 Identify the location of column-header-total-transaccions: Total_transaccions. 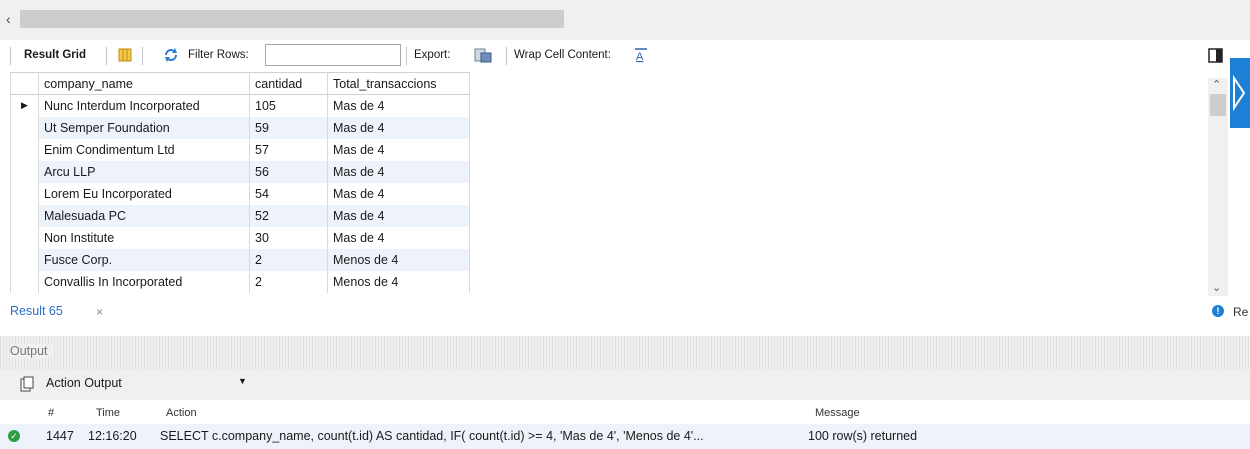
(398, 83).